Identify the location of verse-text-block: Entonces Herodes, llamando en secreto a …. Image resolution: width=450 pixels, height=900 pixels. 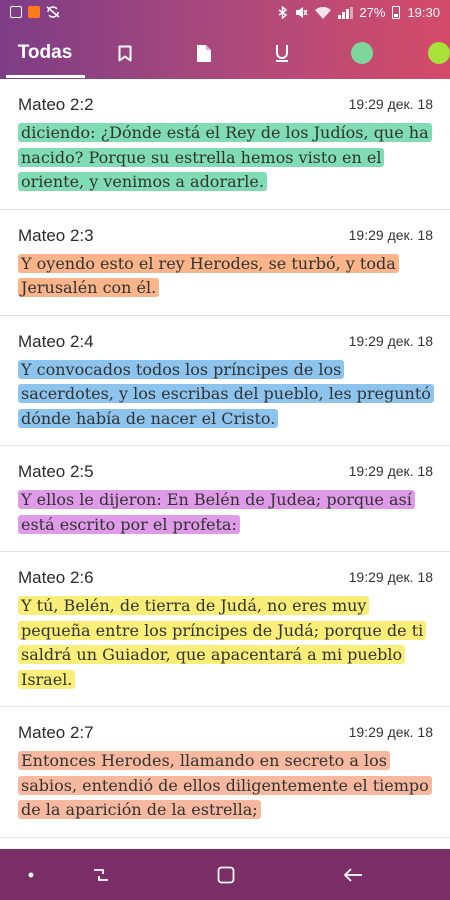
(225, 786).